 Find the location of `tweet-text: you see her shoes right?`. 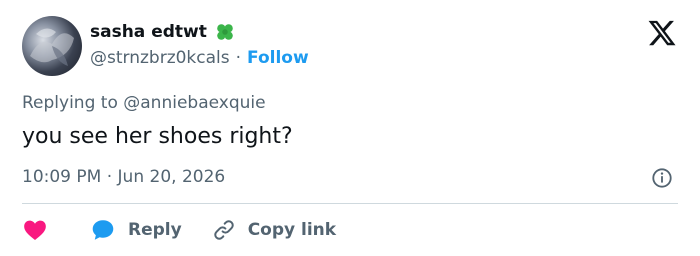

tweet-text: you see her shoes right? is located at coordinates (157, 136).